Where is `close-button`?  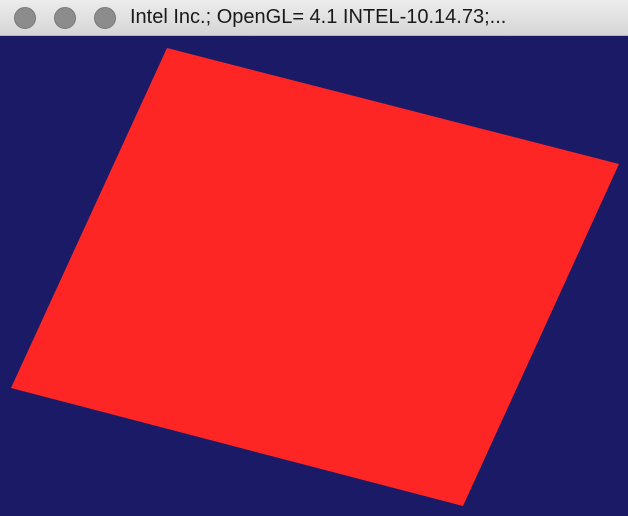 close-button is located at coordinates (25, 17).